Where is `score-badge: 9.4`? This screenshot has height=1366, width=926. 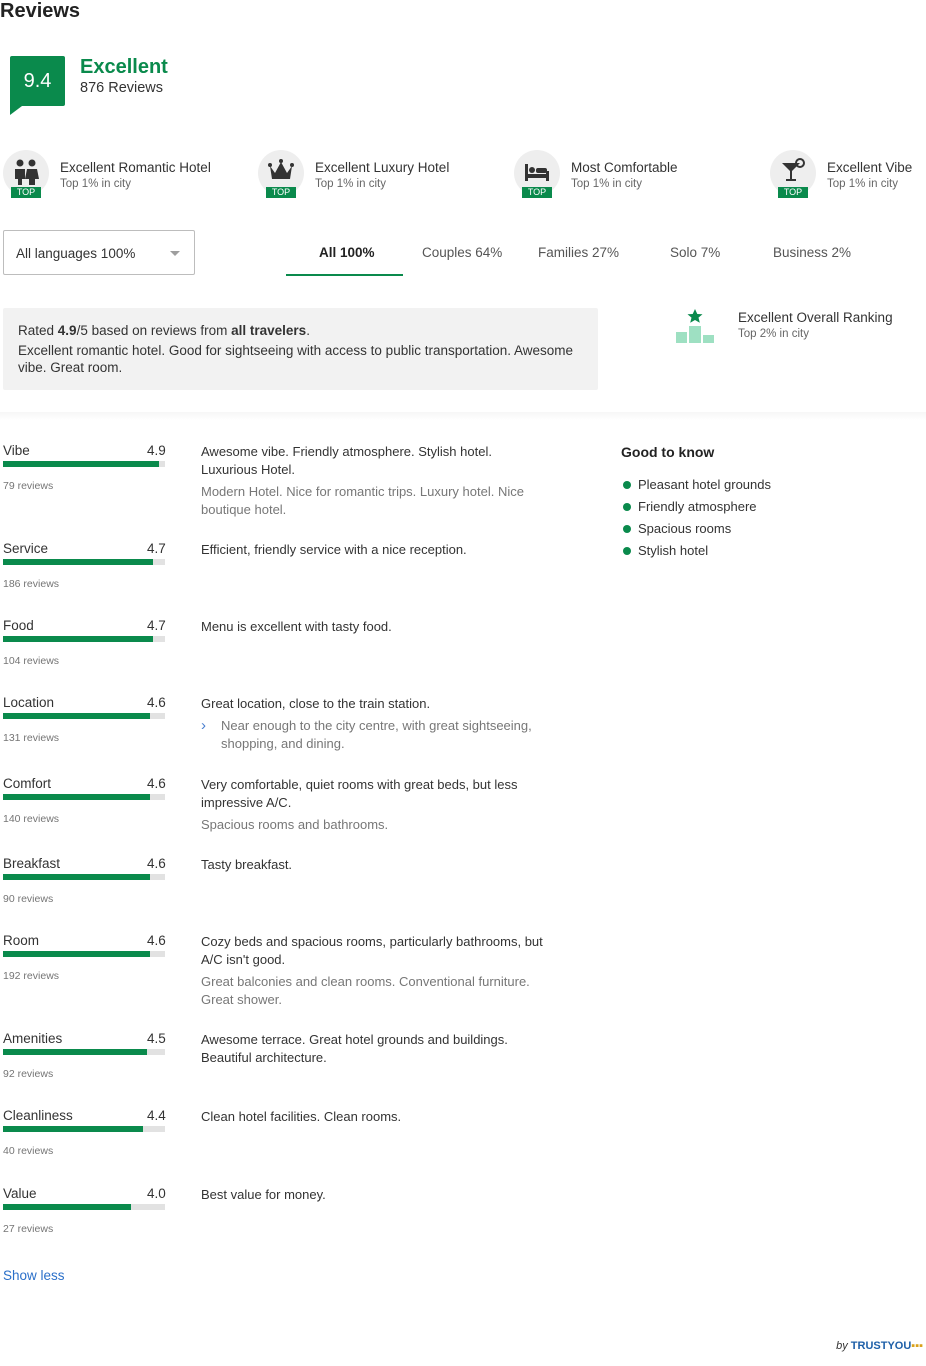
score-badge: 9.4 is located at coordinates (37, 85).